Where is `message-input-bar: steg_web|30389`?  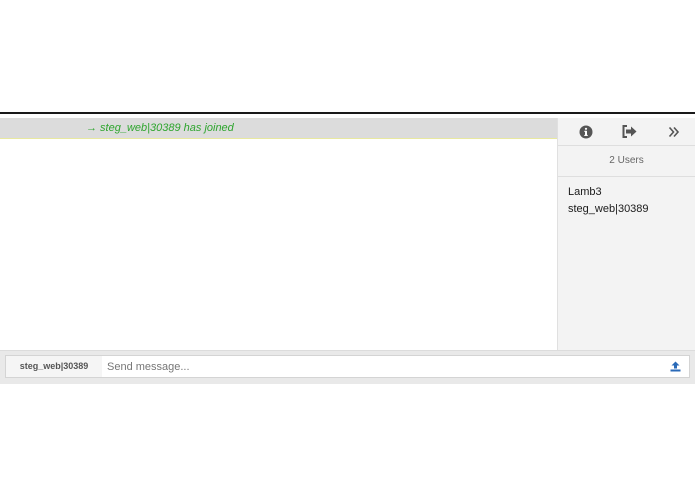 message-input-bar: steg_web|30389 is located at coordinates (347, 367).